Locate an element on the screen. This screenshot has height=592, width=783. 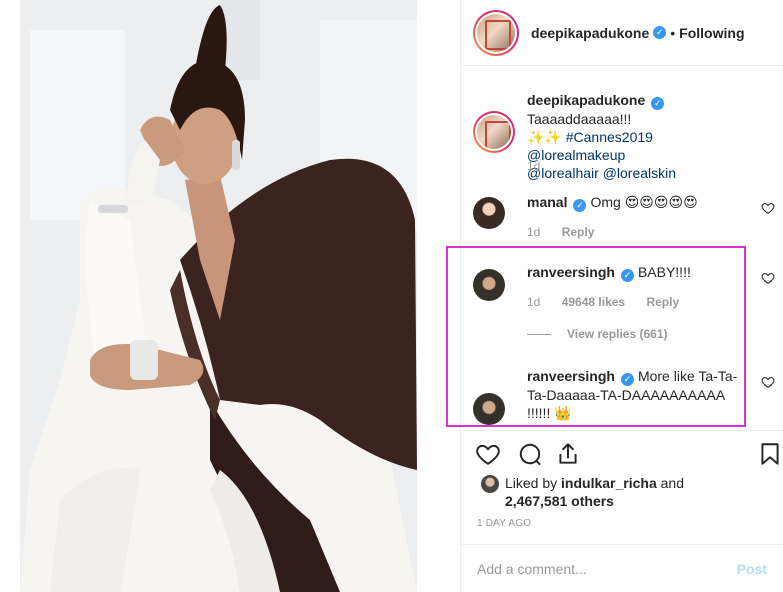
likes-count: 2,467,581 others is located at coordinates (559, 501).